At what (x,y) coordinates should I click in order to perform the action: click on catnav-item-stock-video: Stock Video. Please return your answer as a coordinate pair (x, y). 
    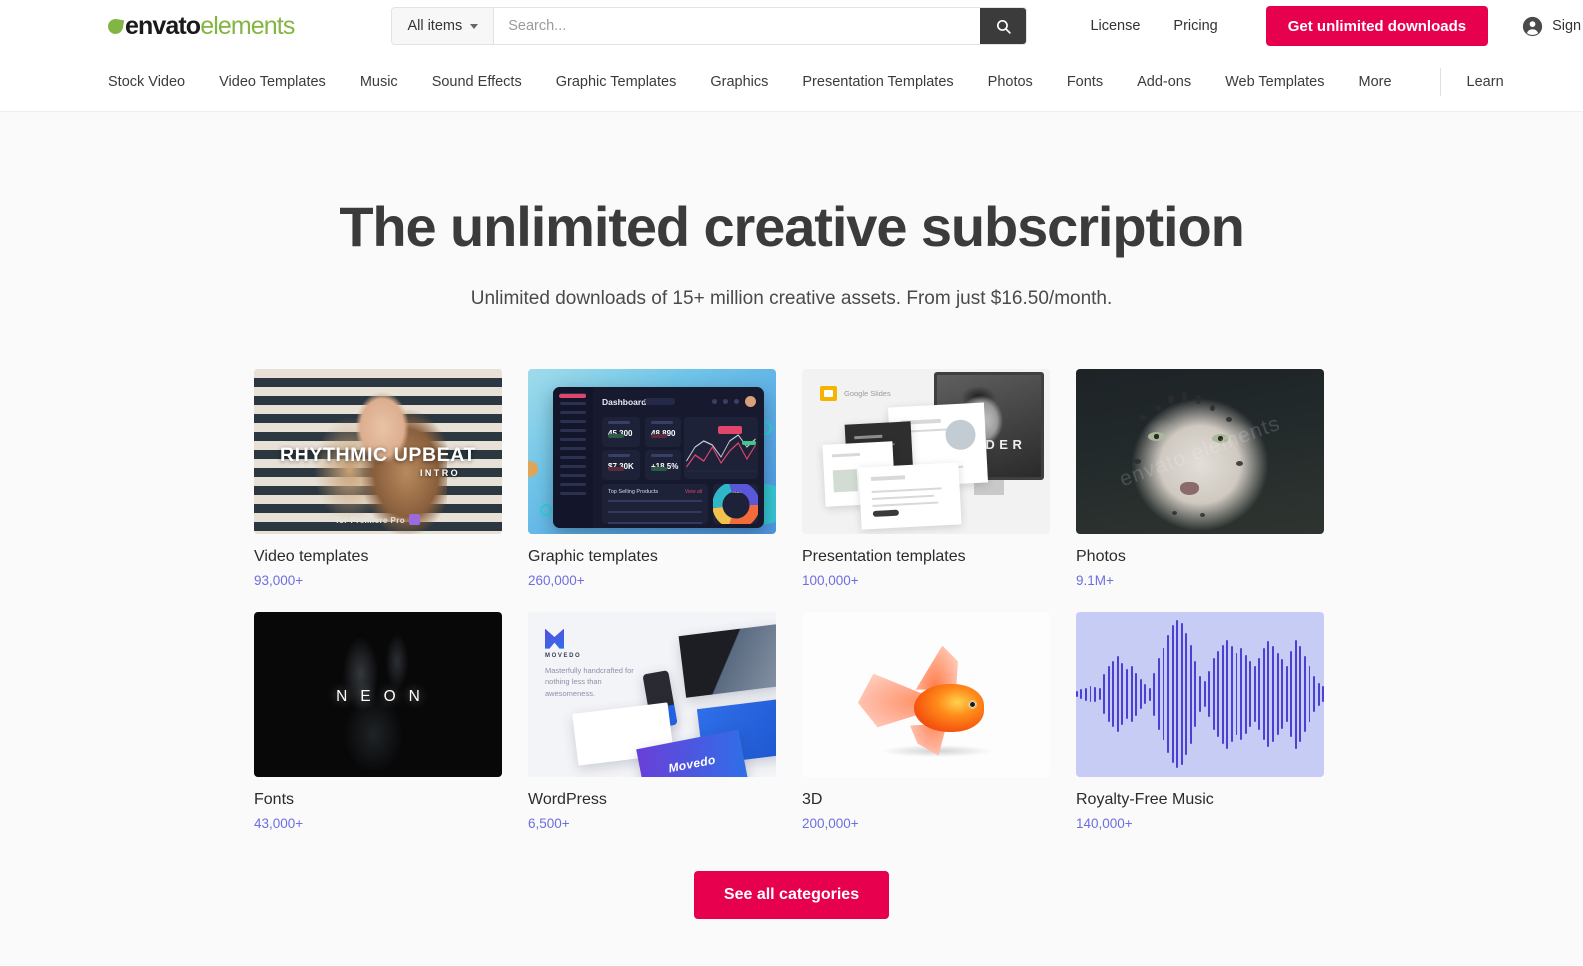
    Looking at the image, I should click on (146, 82).